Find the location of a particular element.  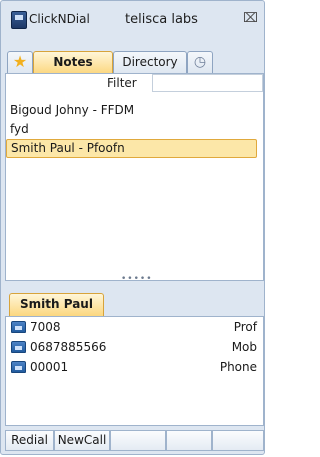

close-icon: ⌧ is located at coordinates (250, 18).